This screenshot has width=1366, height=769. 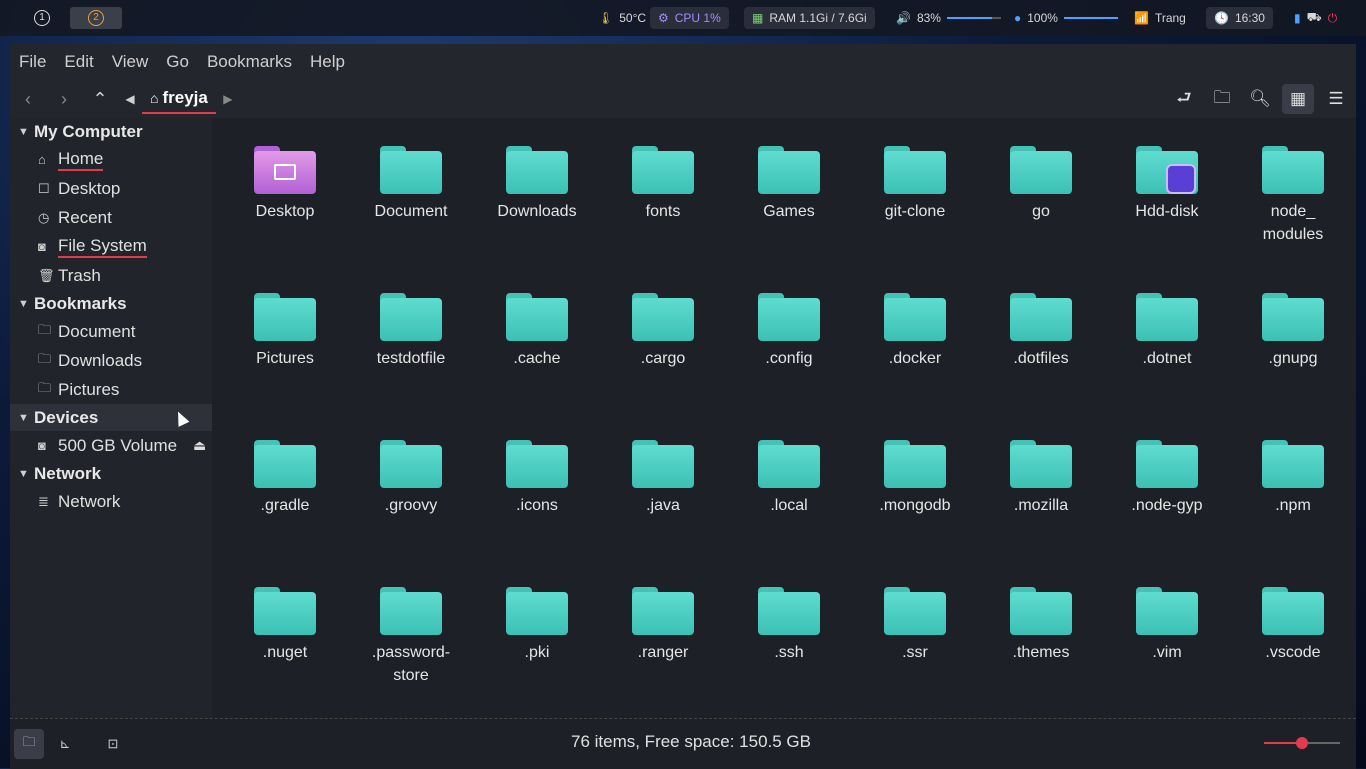 I want to click on file-item: .gradle, so click(x=285, y=503).